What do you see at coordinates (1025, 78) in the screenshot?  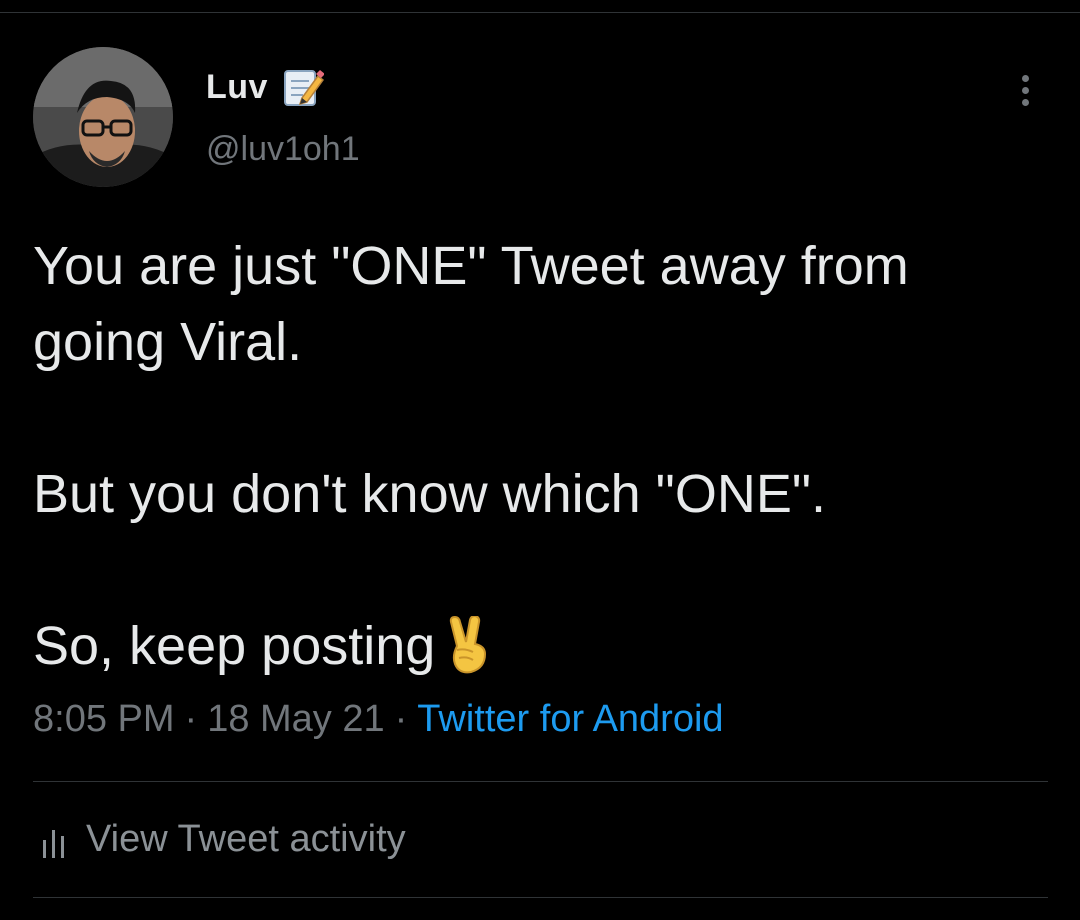 I see `more-options-icon` at bounding box center [1025, 78].